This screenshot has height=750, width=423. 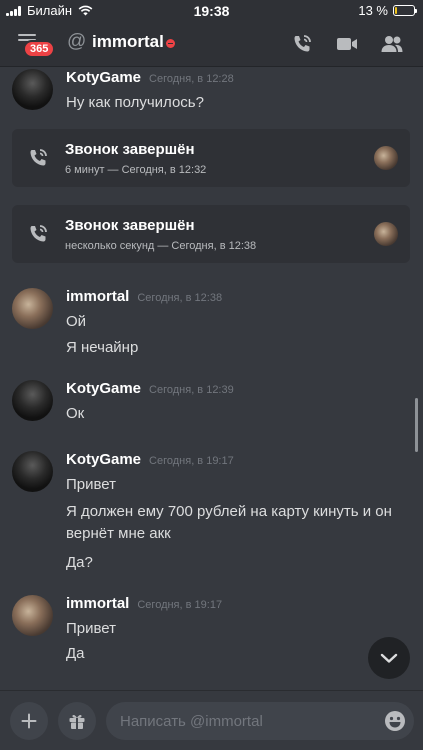 What do you see at coordinates (13, 10) in the screenshot?
I see `signal-icon` at bounding box center [13, 10].